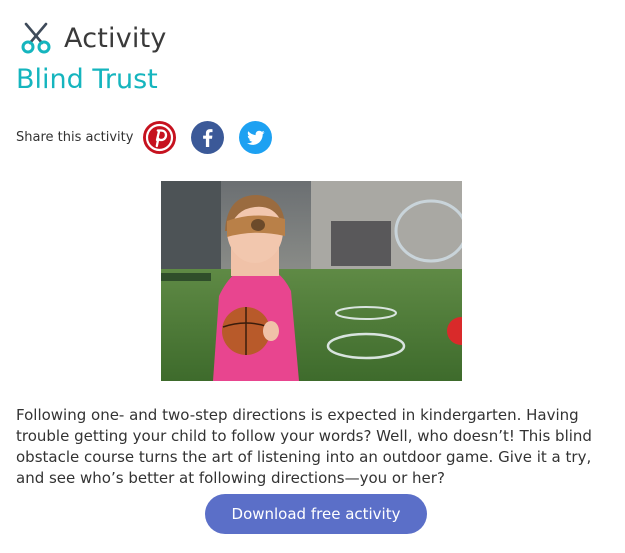 This screenshot has width=625, height=553. What do you see at coordinates (316, 514) in the screenshot?
I see `download-activity-button: Download free activity` at bounding box center [316, 514].